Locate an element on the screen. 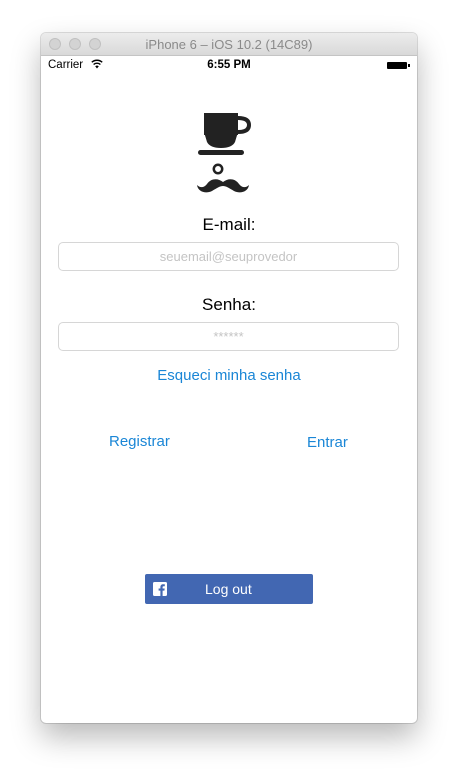 This screenshot has height=773, width=459. status-time: 6:55 PM is located at coordinates (229, 65).